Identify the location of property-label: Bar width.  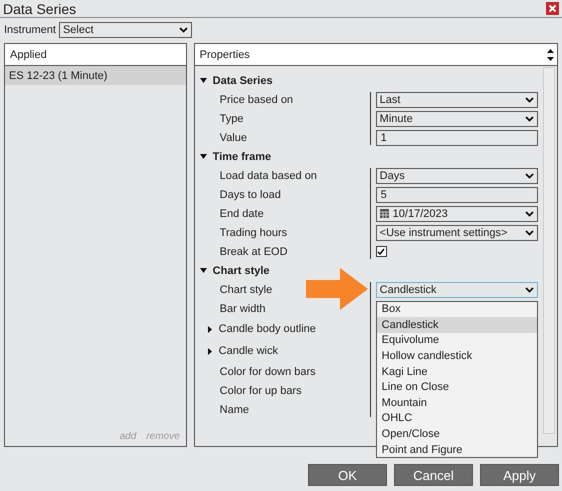
(242, 308).